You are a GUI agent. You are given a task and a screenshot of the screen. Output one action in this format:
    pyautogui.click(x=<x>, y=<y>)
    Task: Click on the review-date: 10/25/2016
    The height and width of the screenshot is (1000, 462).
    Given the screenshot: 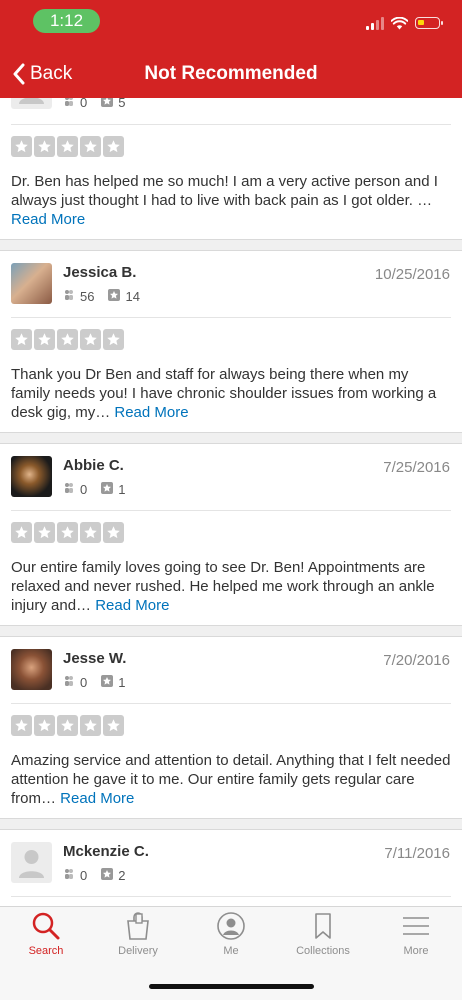 What is the action you would take?
    pyautogui.click(x=412, y=274)
    